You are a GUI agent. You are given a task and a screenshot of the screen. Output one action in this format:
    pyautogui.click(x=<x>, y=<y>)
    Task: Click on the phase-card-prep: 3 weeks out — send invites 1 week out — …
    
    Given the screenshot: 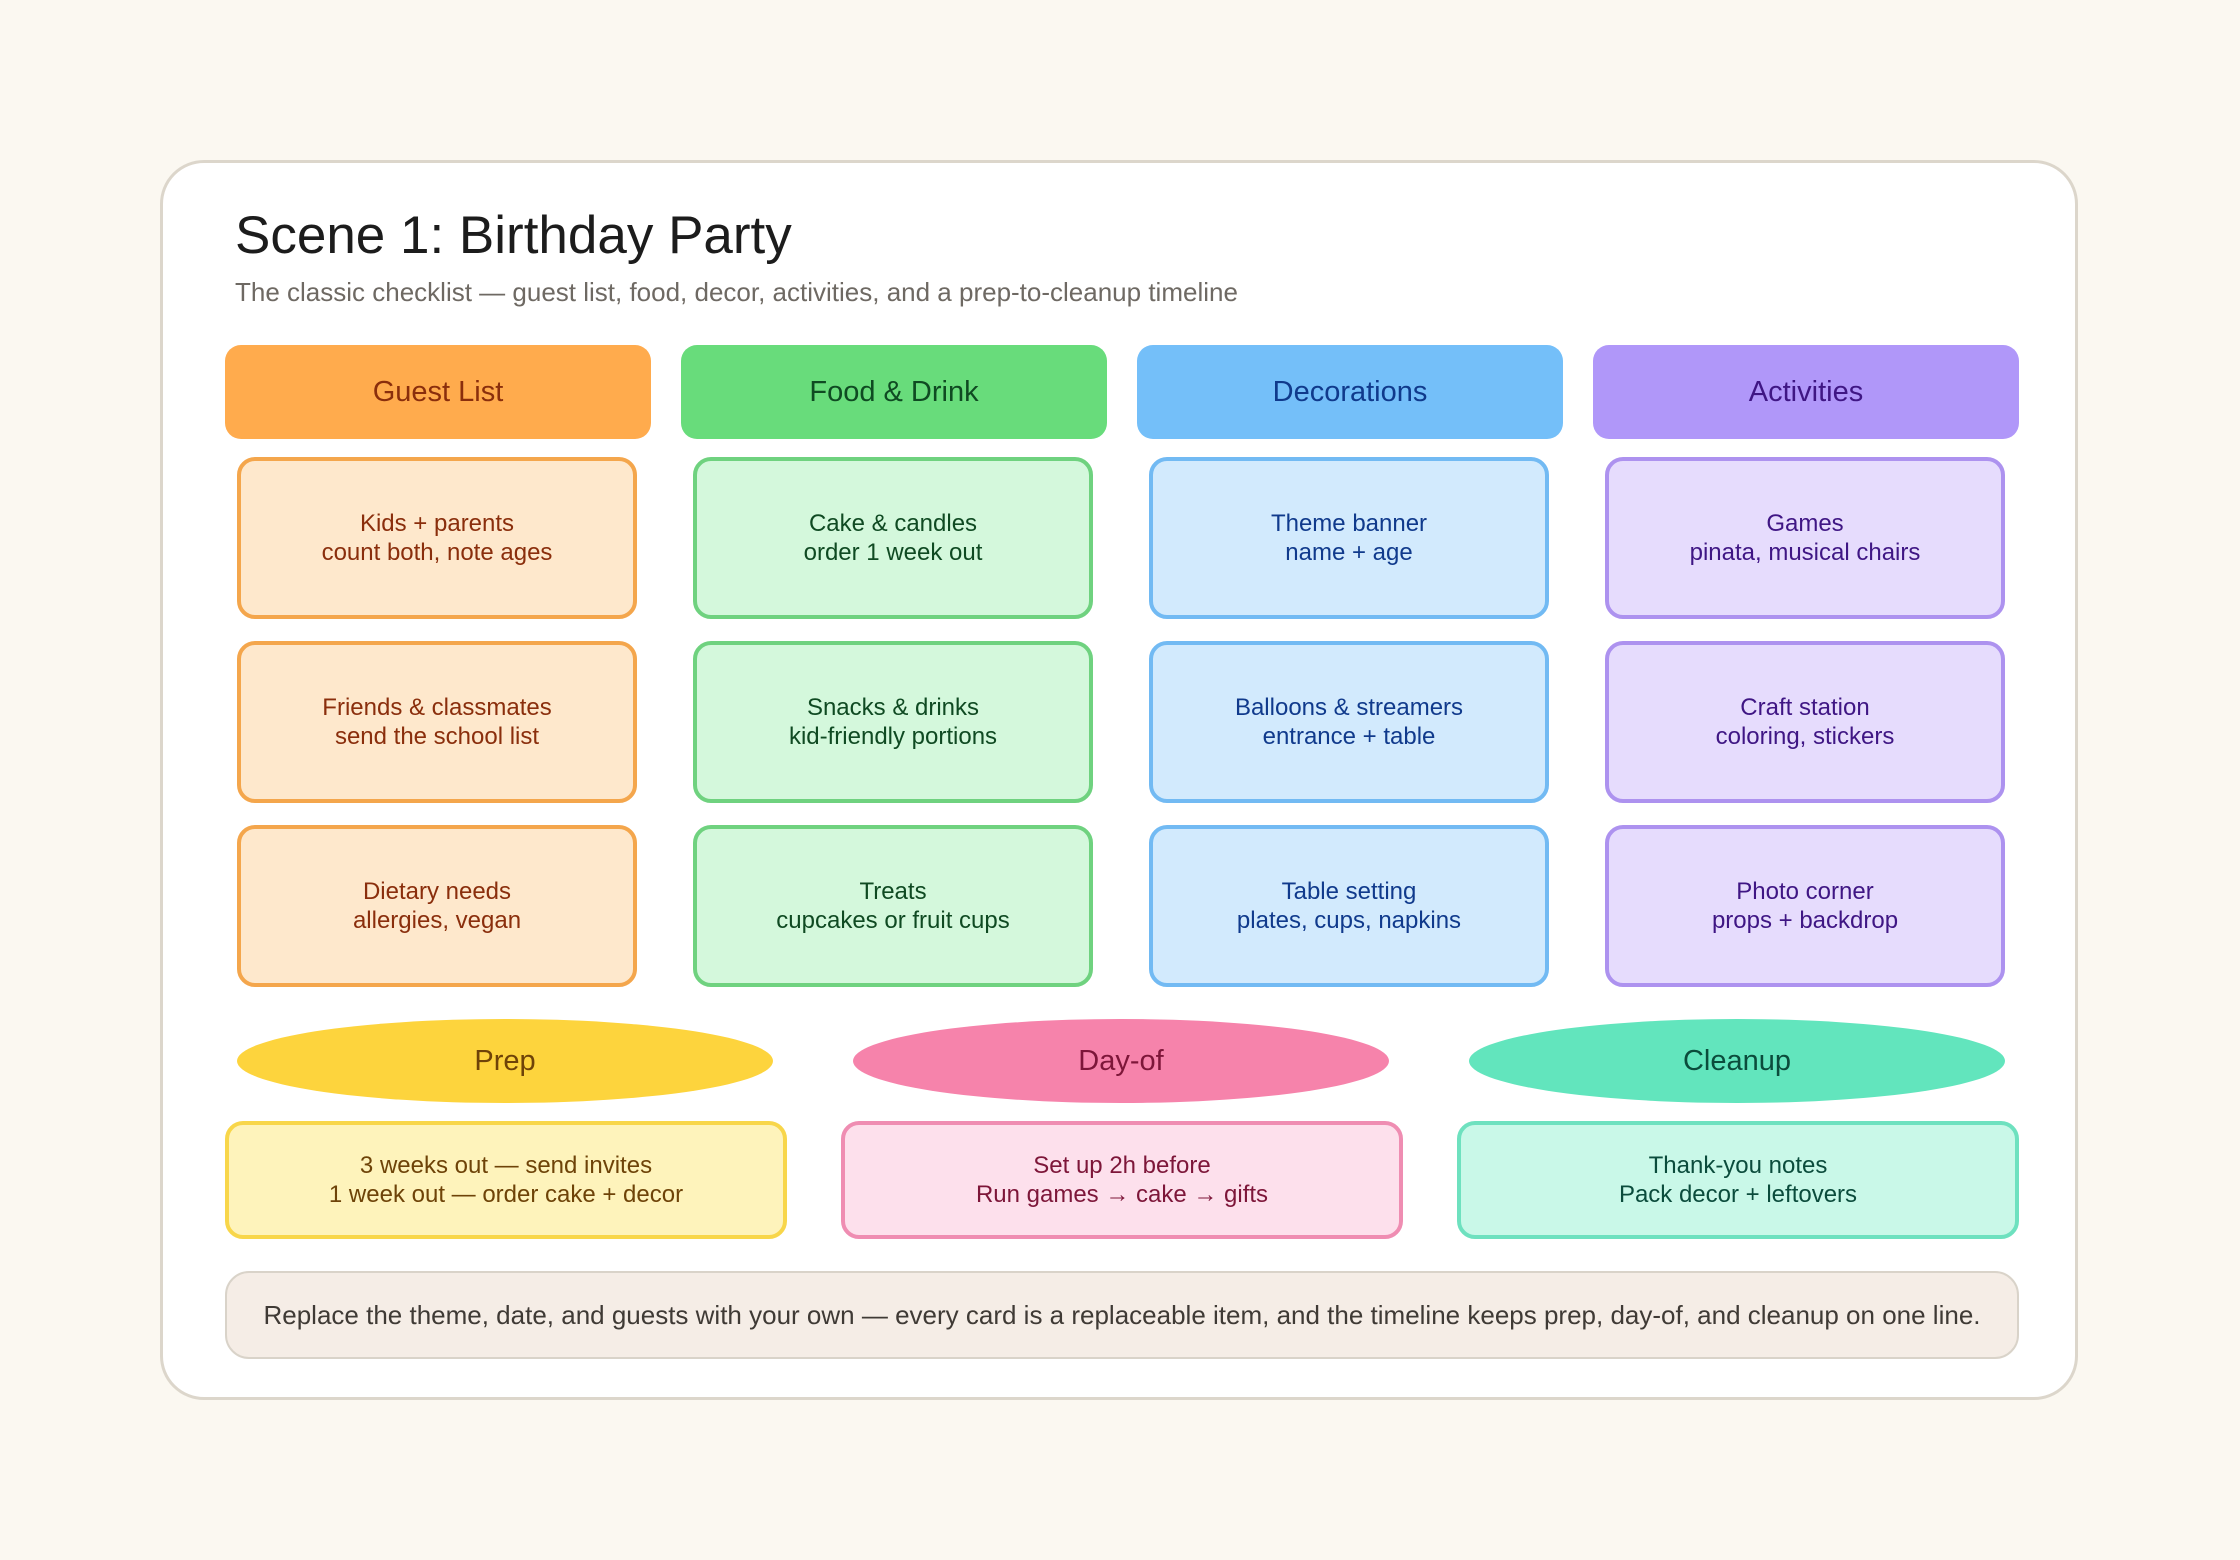 What is the action you would take?
    pyautogui.click(x=506, y=1180)
    